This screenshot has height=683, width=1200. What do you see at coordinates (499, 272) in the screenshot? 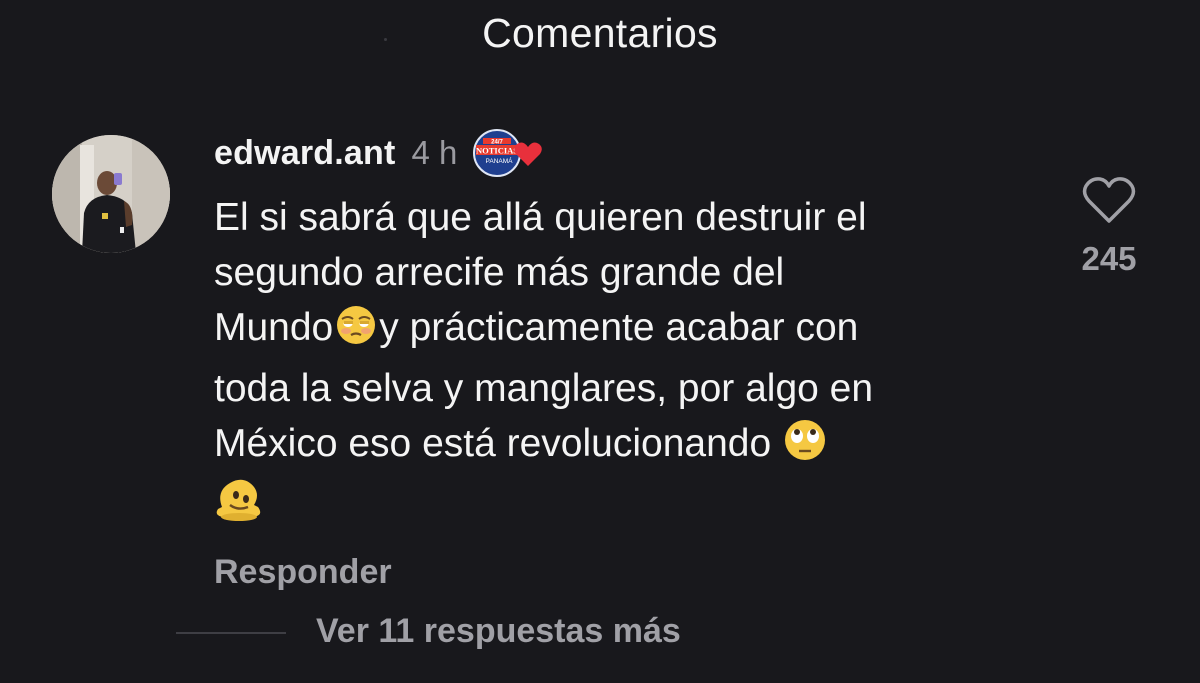
I see `comment-line: segundo arrecife más grande del` at bounding box center [499, 272].